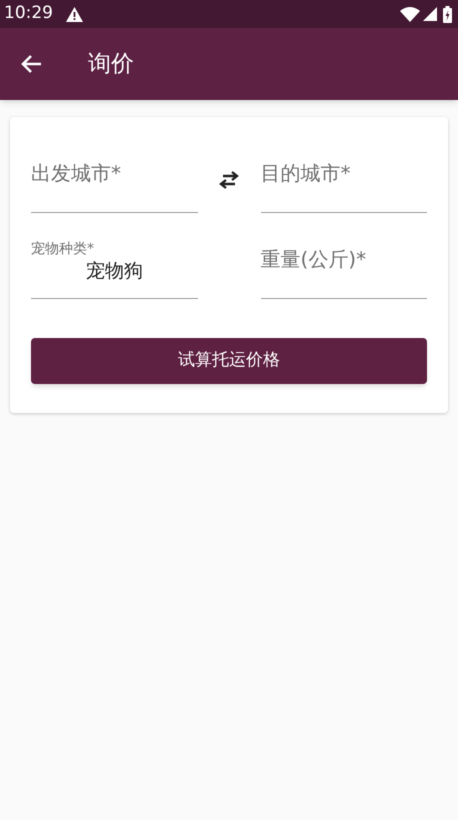  What do you see at coordinates (343, 185) in the screenshot?
I see `input-field: 目的城市*` at bounding box center [343, 185].